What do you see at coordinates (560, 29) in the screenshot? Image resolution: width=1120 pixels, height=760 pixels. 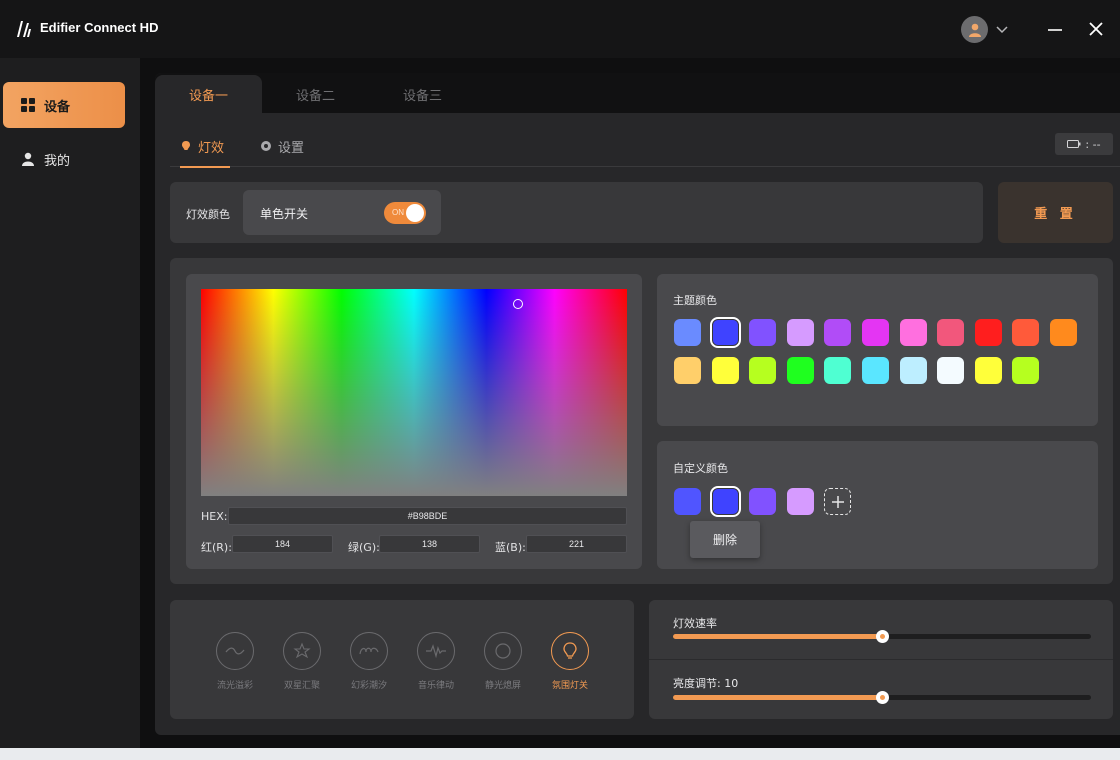 I see `title-bar: Edifier Connect HD` at bounding box center [560, 29].